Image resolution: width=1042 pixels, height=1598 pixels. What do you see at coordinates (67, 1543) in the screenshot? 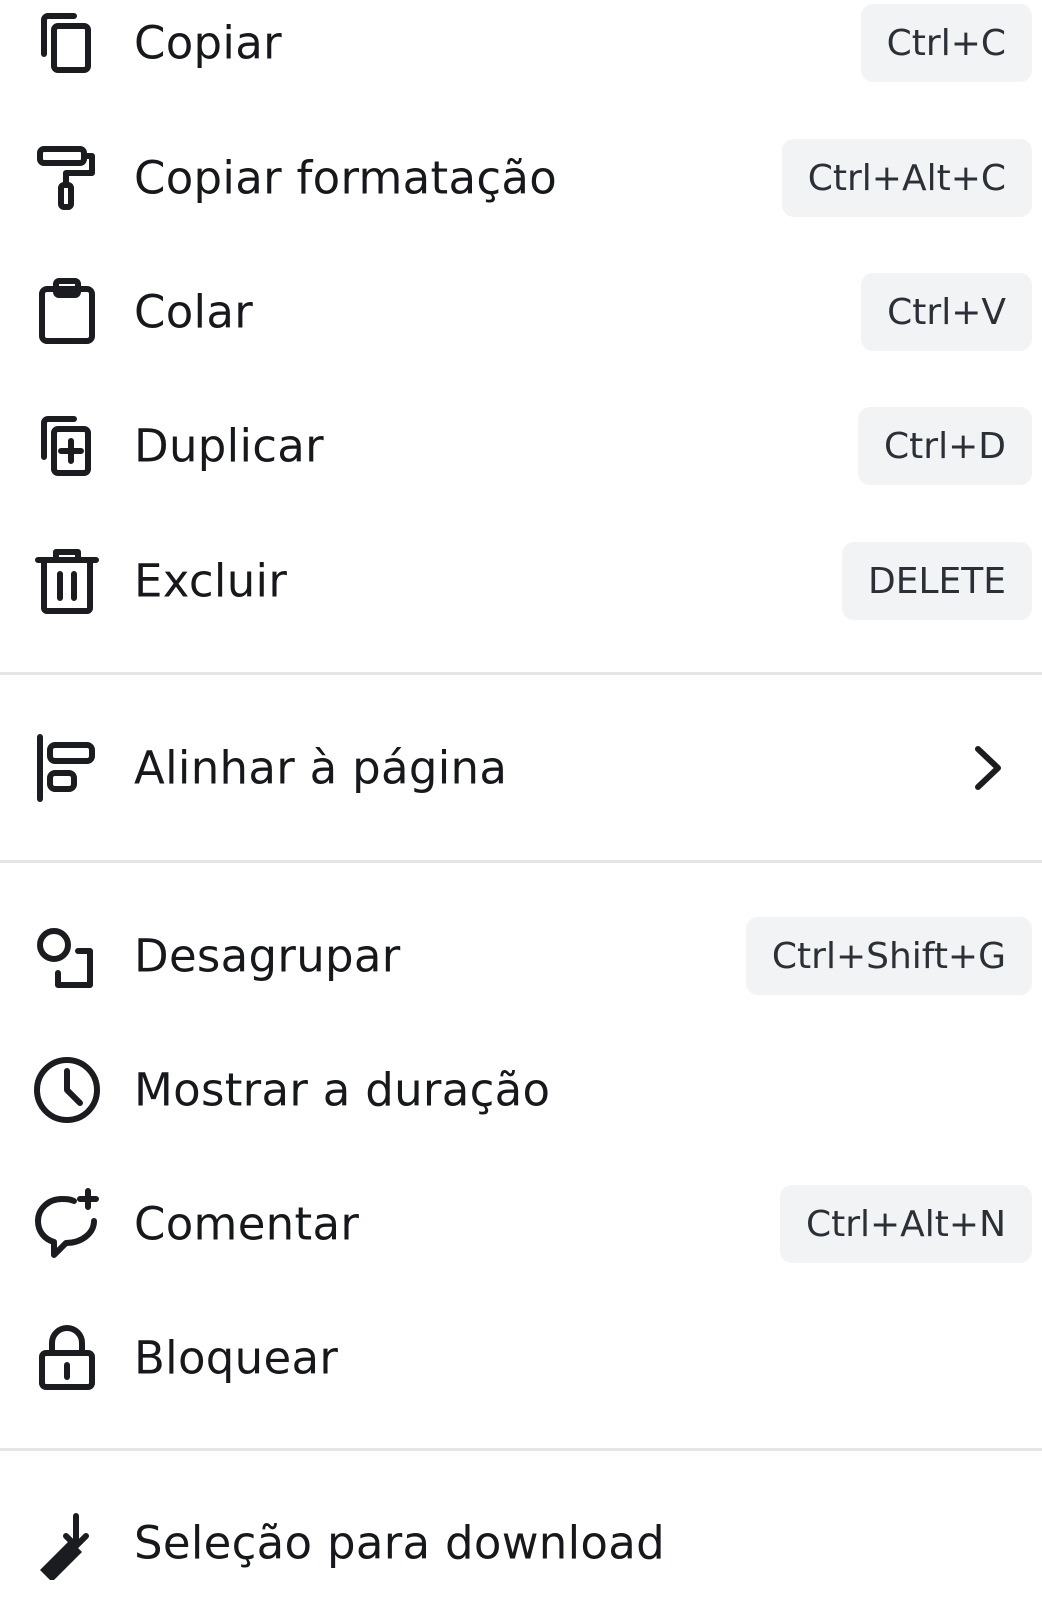
I see `download-icon` at bounding box center [67, 1543].